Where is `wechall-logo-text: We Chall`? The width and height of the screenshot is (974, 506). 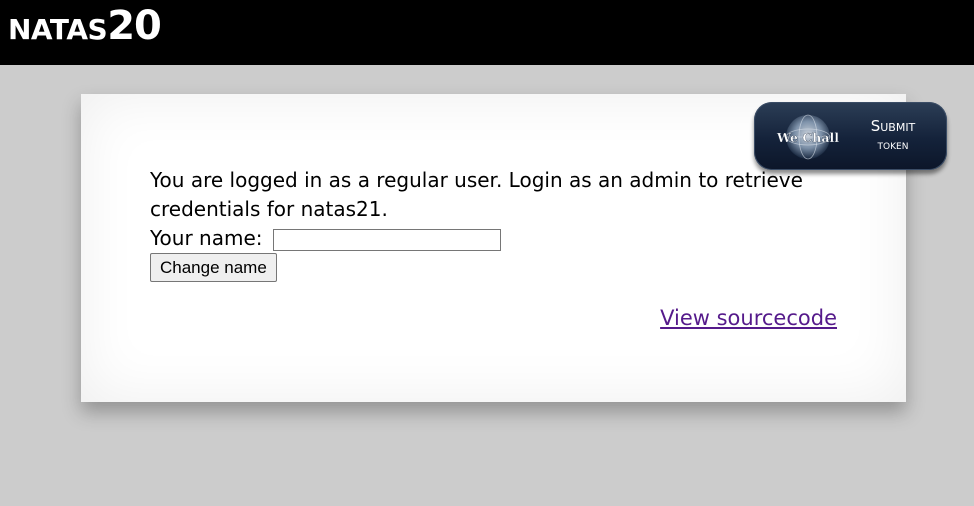
wechall-logo-text: We Chall is located at coordinates (807, 137).